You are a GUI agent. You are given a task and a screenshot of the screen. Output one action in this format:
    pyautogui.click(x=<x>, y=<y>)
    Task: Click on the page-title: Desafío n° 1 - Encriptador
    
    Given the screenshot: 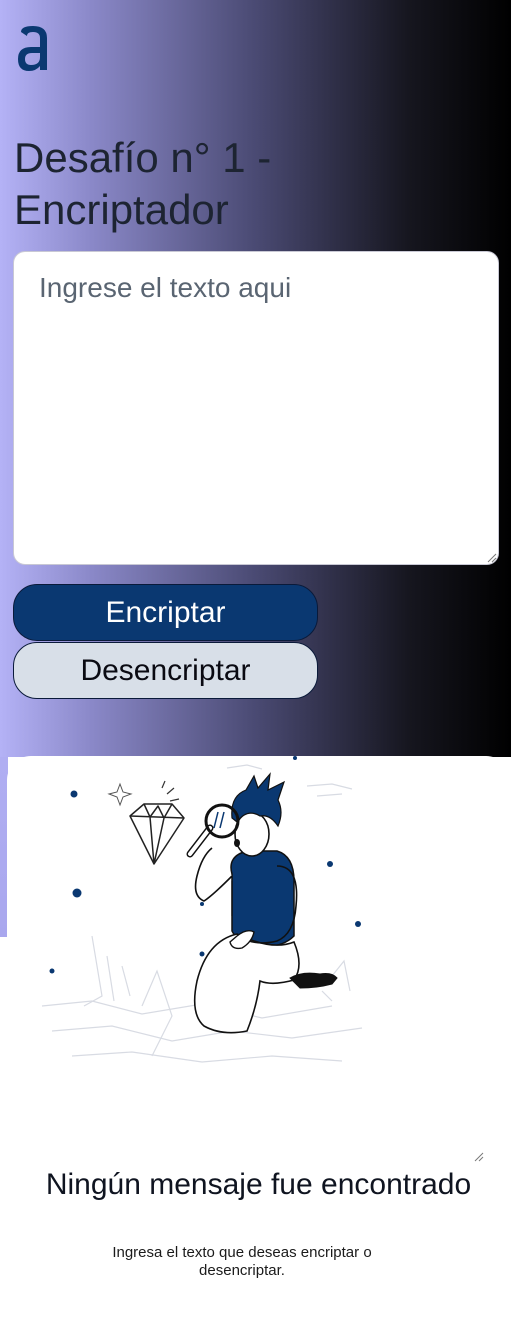 What is the action you would take?
    pyautogui.click(x=143, y=183)
    